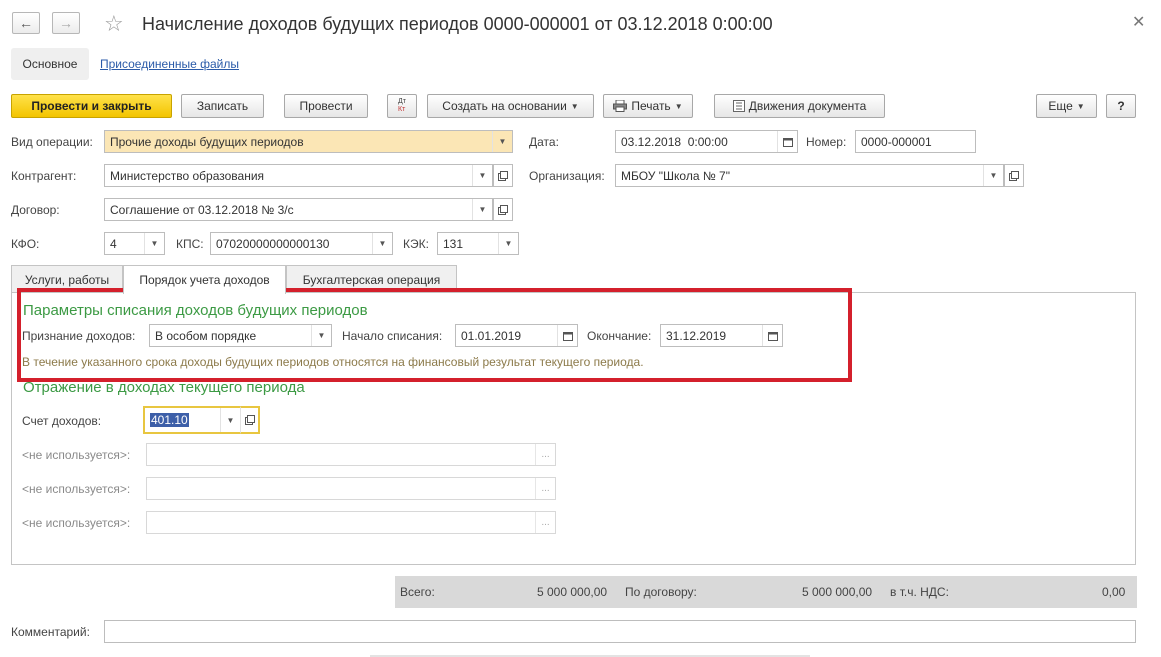 This screenshot has height=657, width=1161. I want to click on document-movements-icon, so click(738, 106).